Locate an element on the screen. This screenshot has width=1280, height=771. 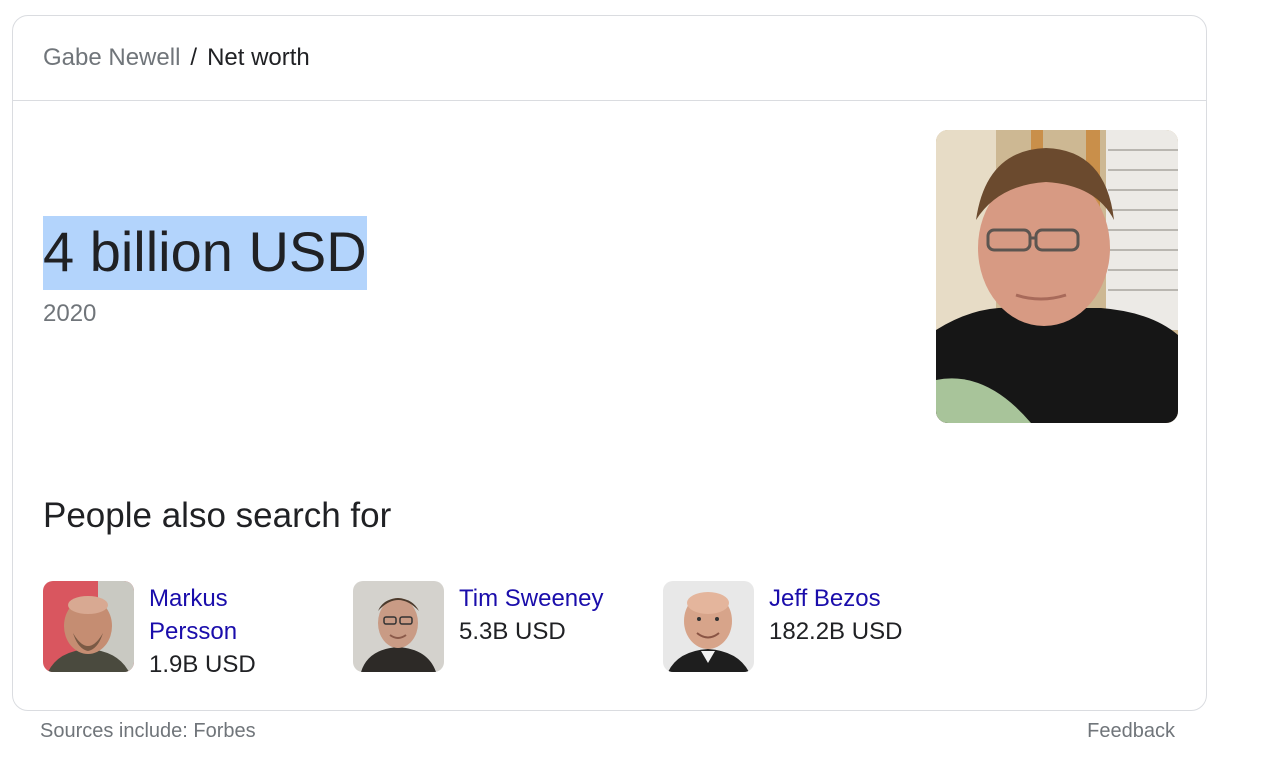
person-name-link: Tim Sweeney is located at coordinates (531, 598).